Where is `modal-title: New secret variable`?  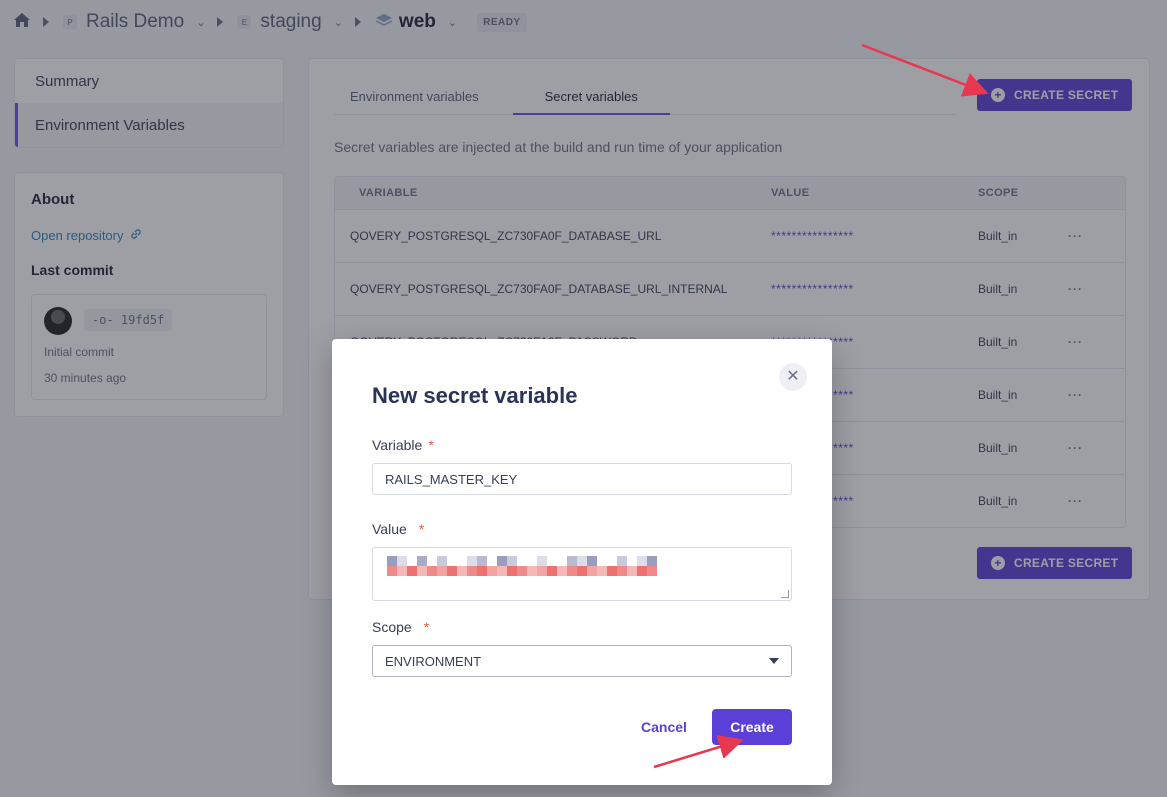
modal-title: New secret variable is located at coordinates (475, 395).